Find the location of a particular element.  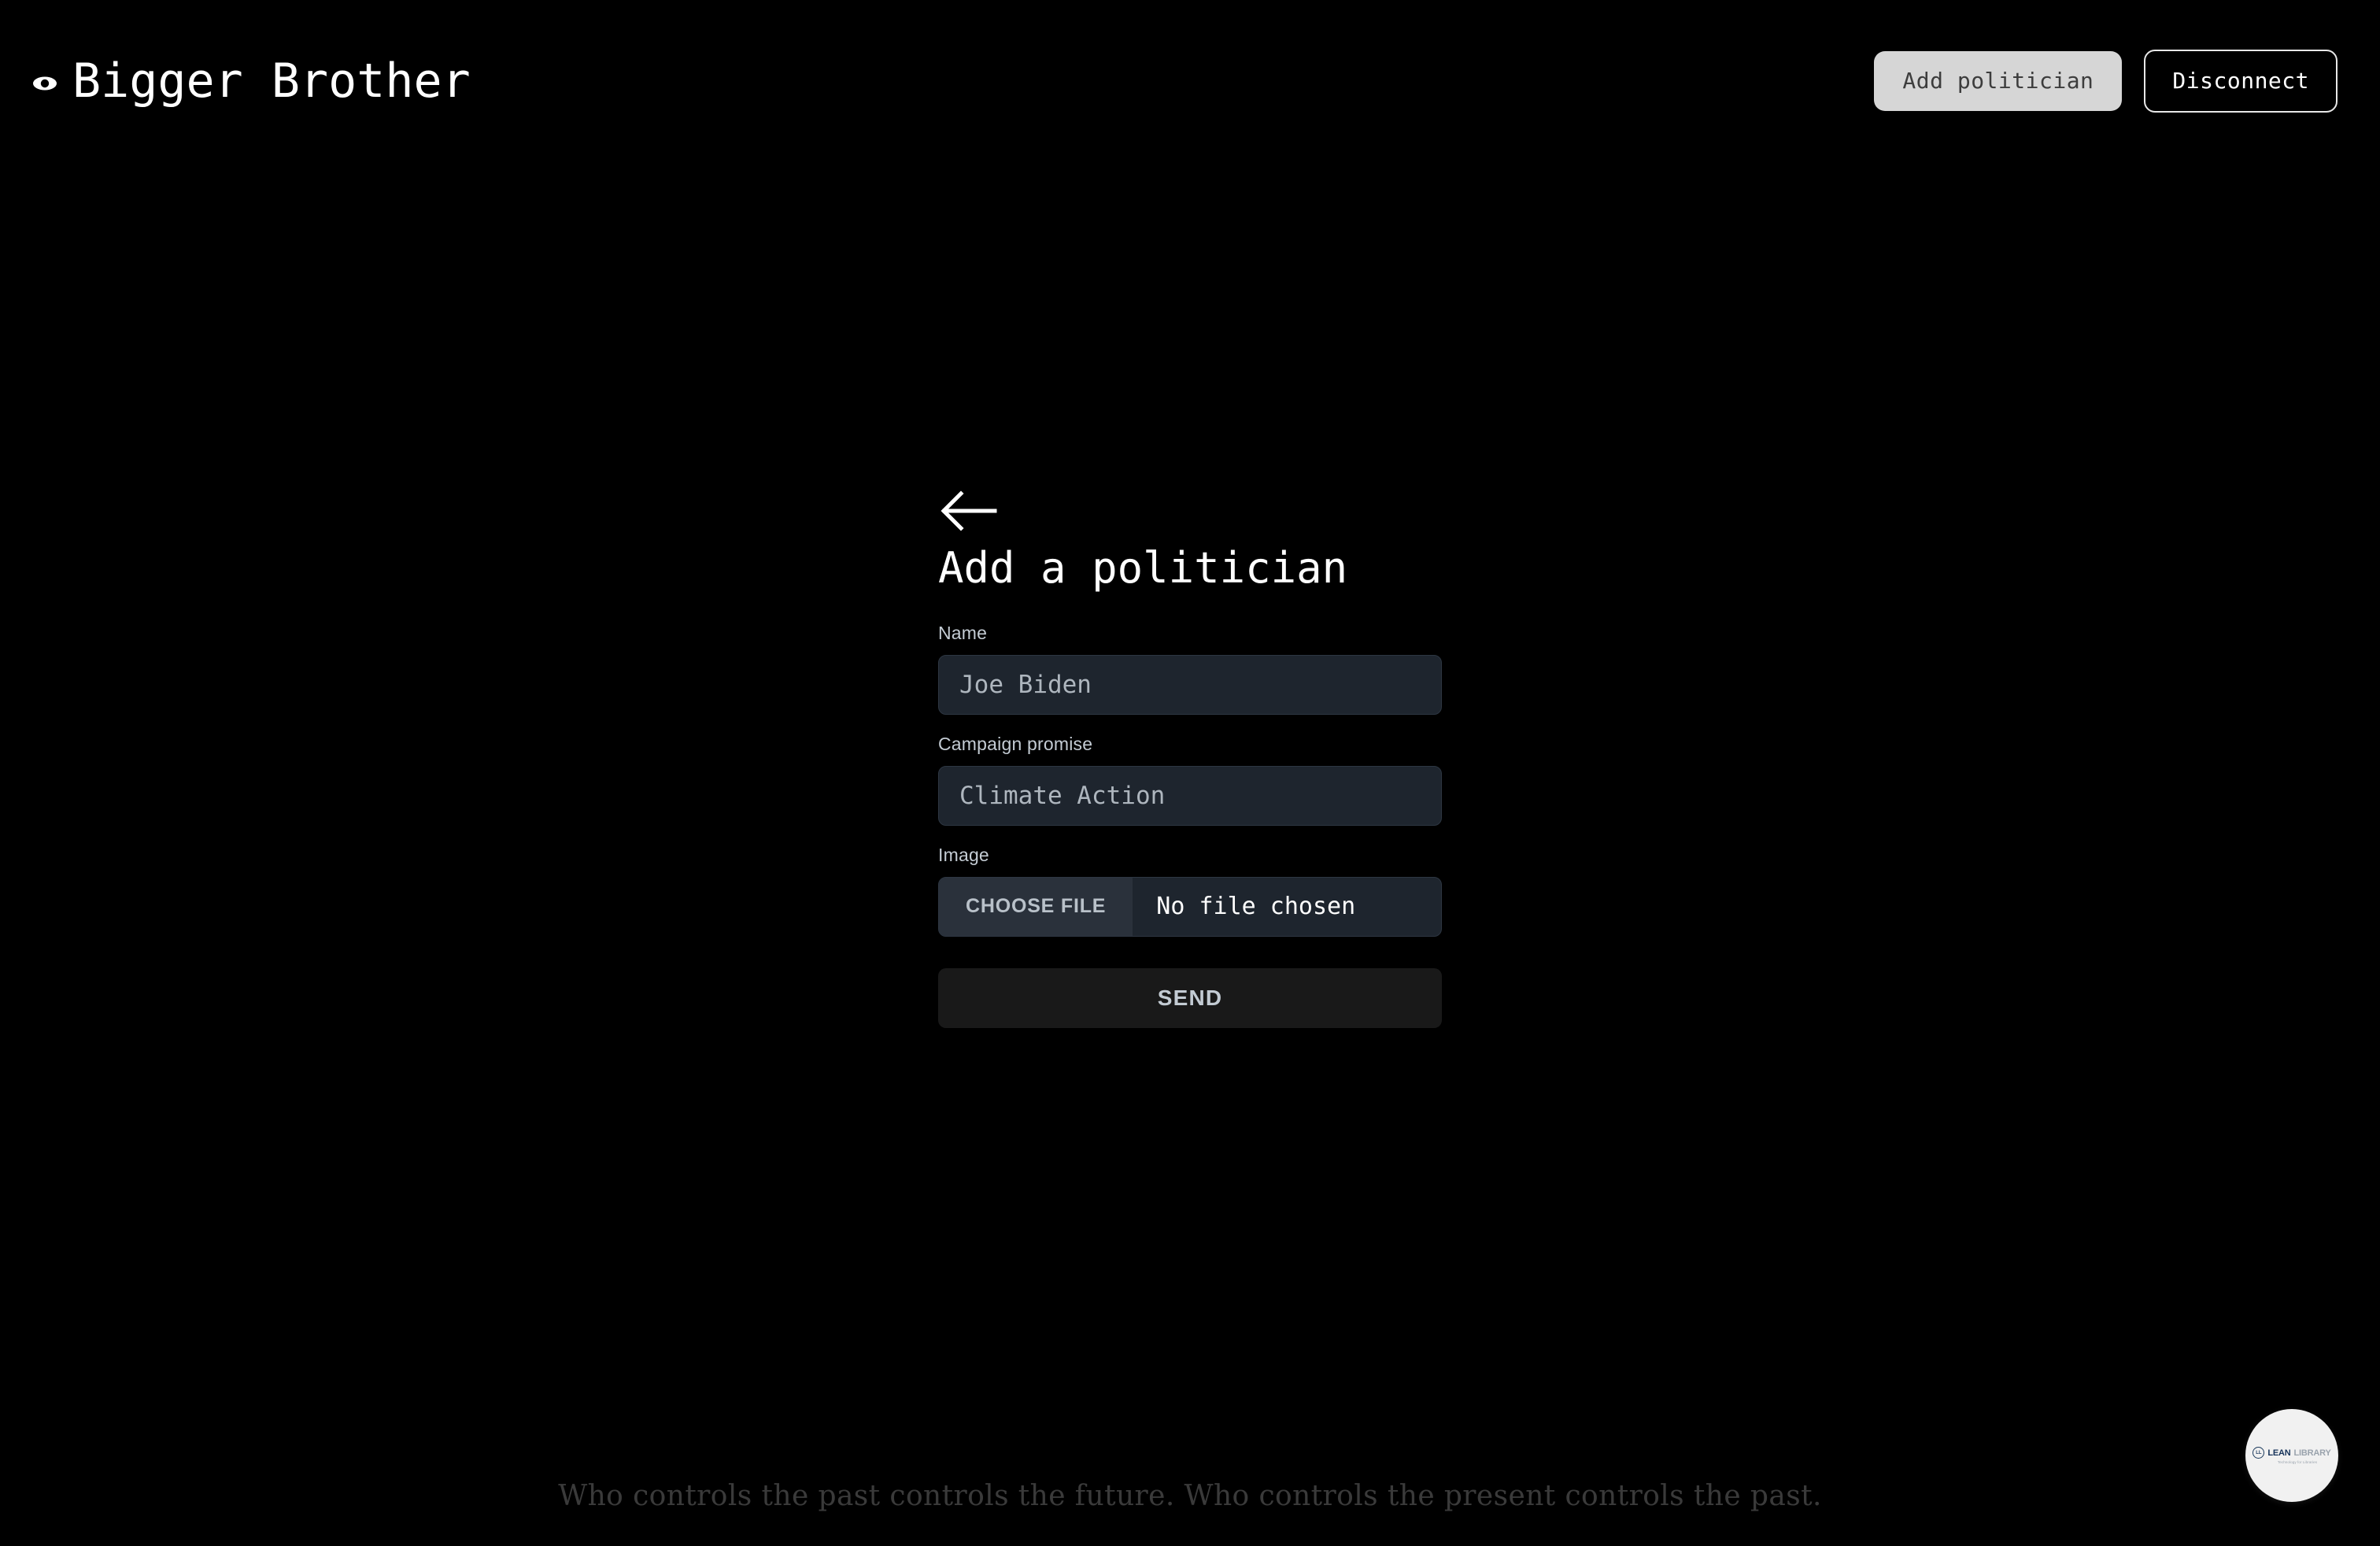

field-image: Image CHOOSE FILE No file chosen is located at coordinates (1190, 891).